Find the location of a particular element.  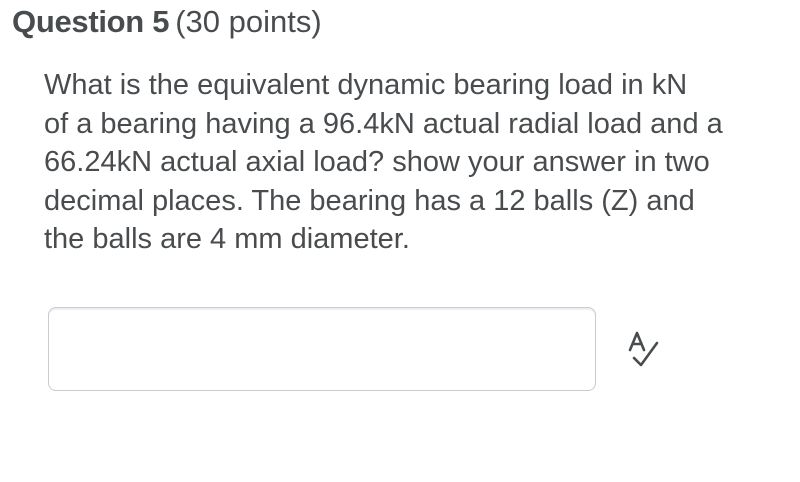

question-points: (30 points) is located at coordinates (248, 21).